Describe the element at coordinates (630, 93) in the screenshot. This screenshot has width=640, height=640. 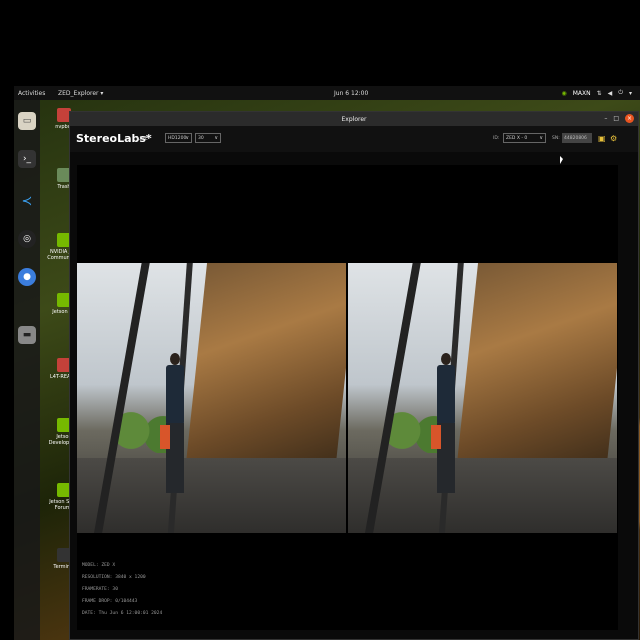
I see `menu-chevron-icon: ▾` at that location.